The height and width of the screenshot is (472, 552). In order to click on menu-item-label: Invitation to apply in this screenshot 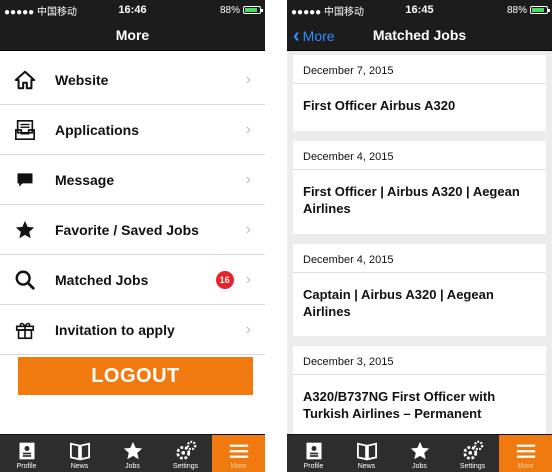, I will do `click(115, 329)`.